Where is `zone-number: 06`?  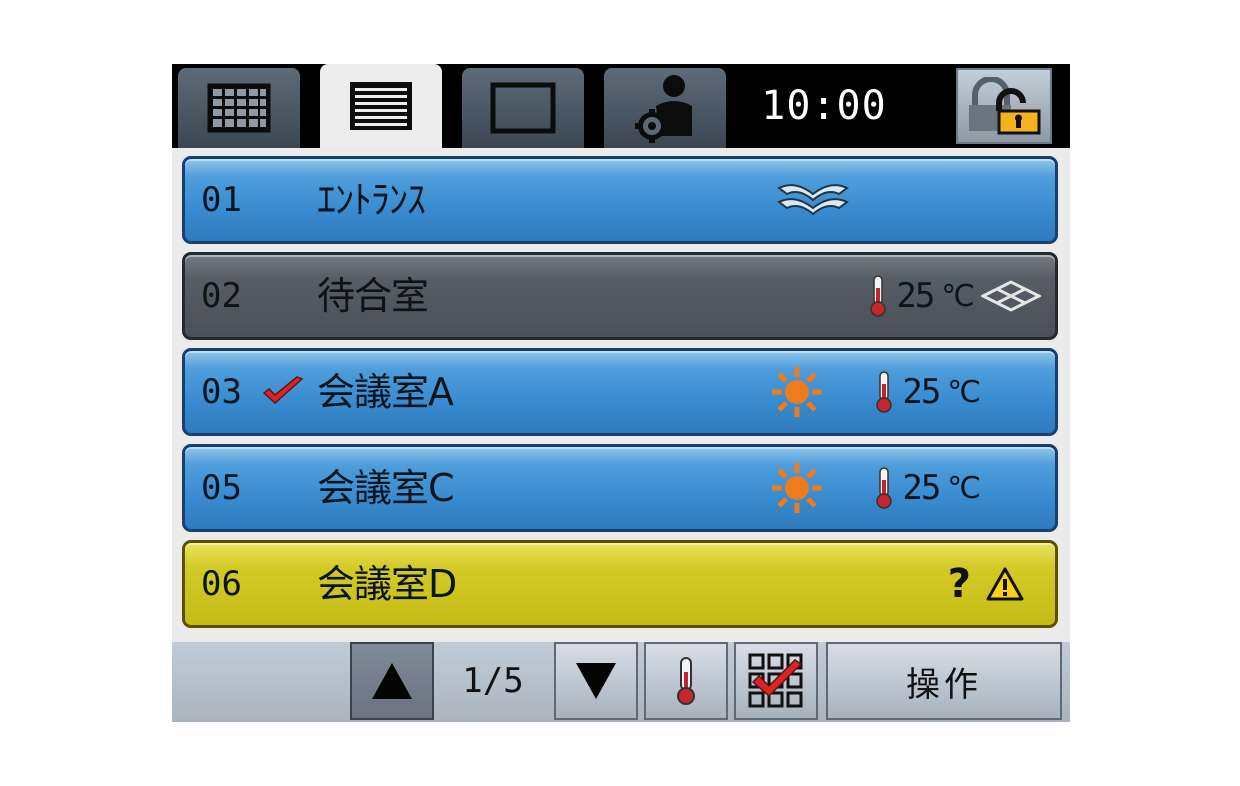 zone-number: 06 is located at coordinates (221, 584).